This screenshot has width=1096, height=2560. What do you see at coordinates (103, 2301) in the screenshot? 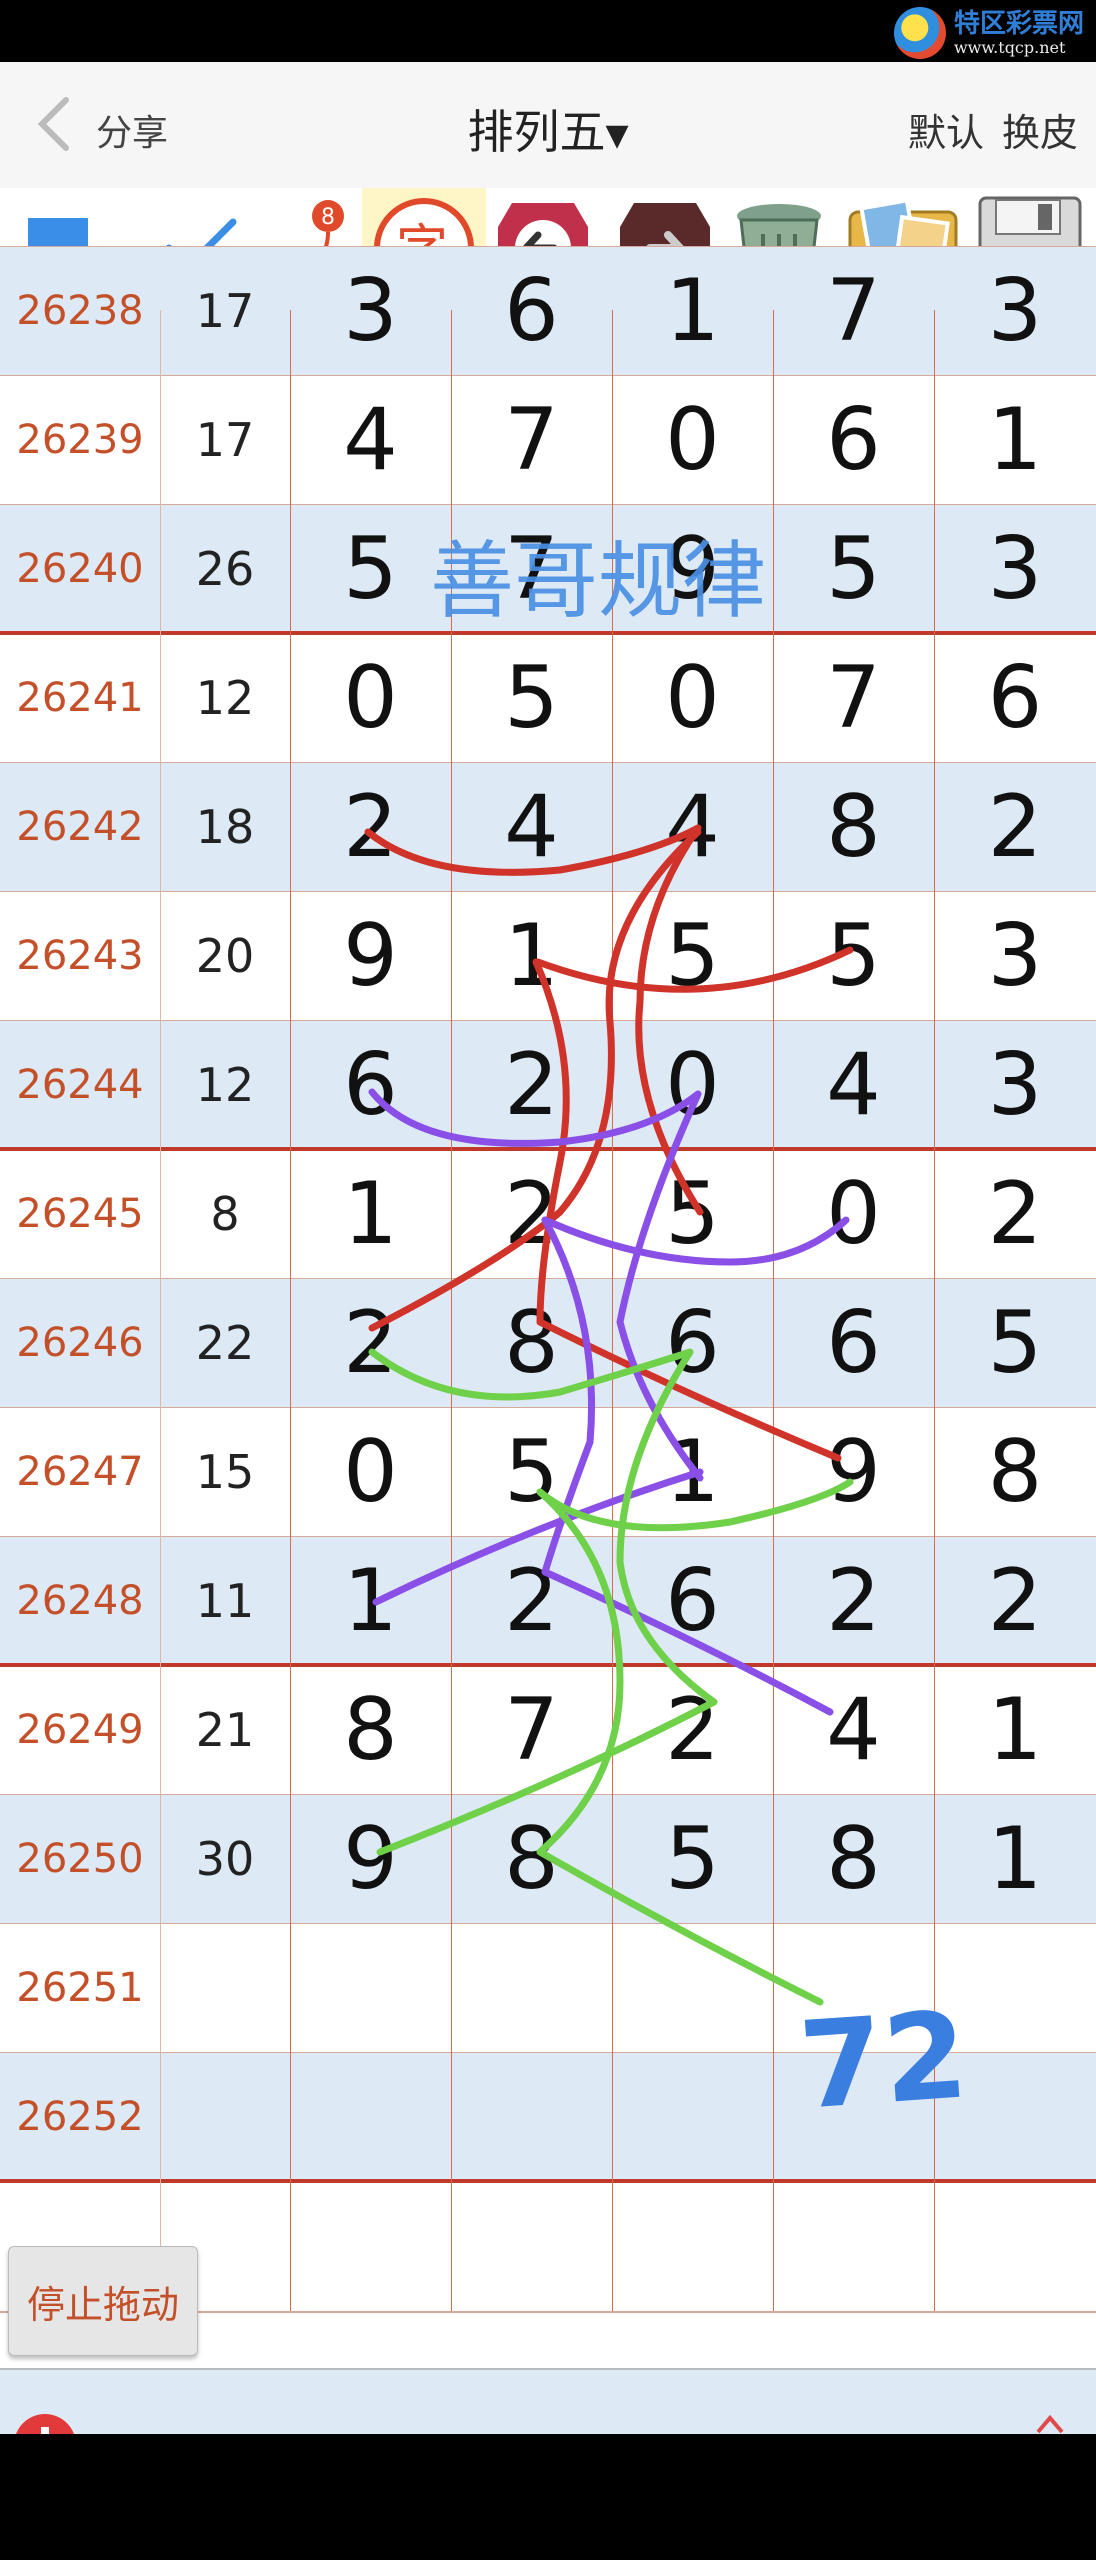
I see `stop-drag-button: 停止拖动` at bounding box center [103, 2301].